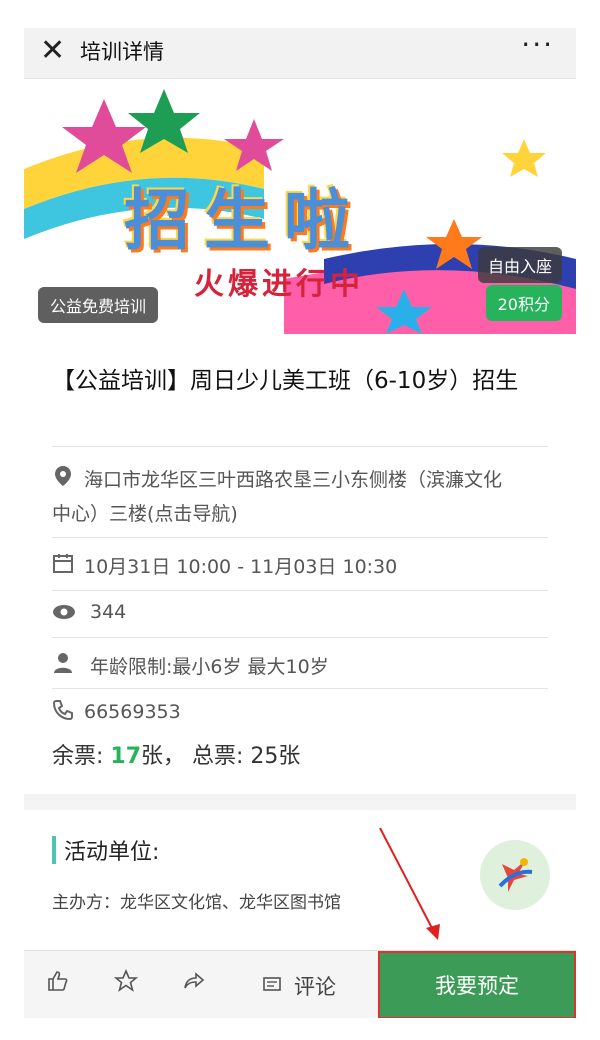 The width and height of the screenshot is (600, 1040). I want to click on reserve-button: 我要预定, so click(477, 984).